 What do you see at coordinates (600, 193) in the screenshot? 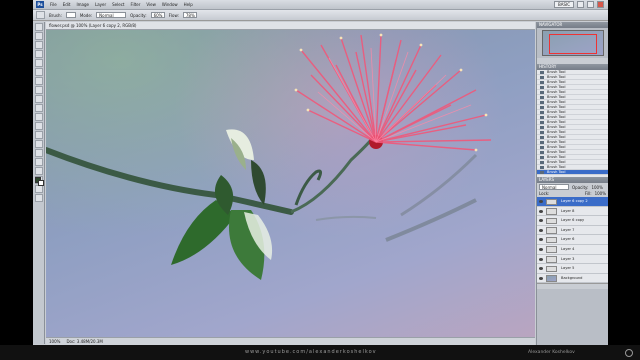
I see `fill-value: 100%` at bounding box center [600, 193].